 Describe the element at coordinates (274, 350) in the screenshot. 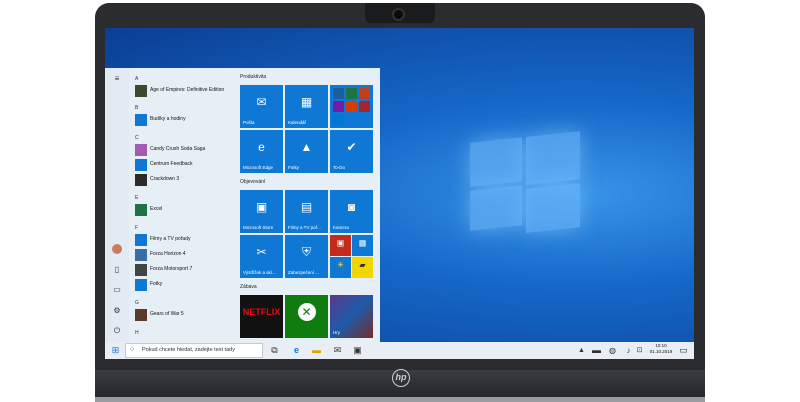

I see `task-view-icon: ⧉` at that location.